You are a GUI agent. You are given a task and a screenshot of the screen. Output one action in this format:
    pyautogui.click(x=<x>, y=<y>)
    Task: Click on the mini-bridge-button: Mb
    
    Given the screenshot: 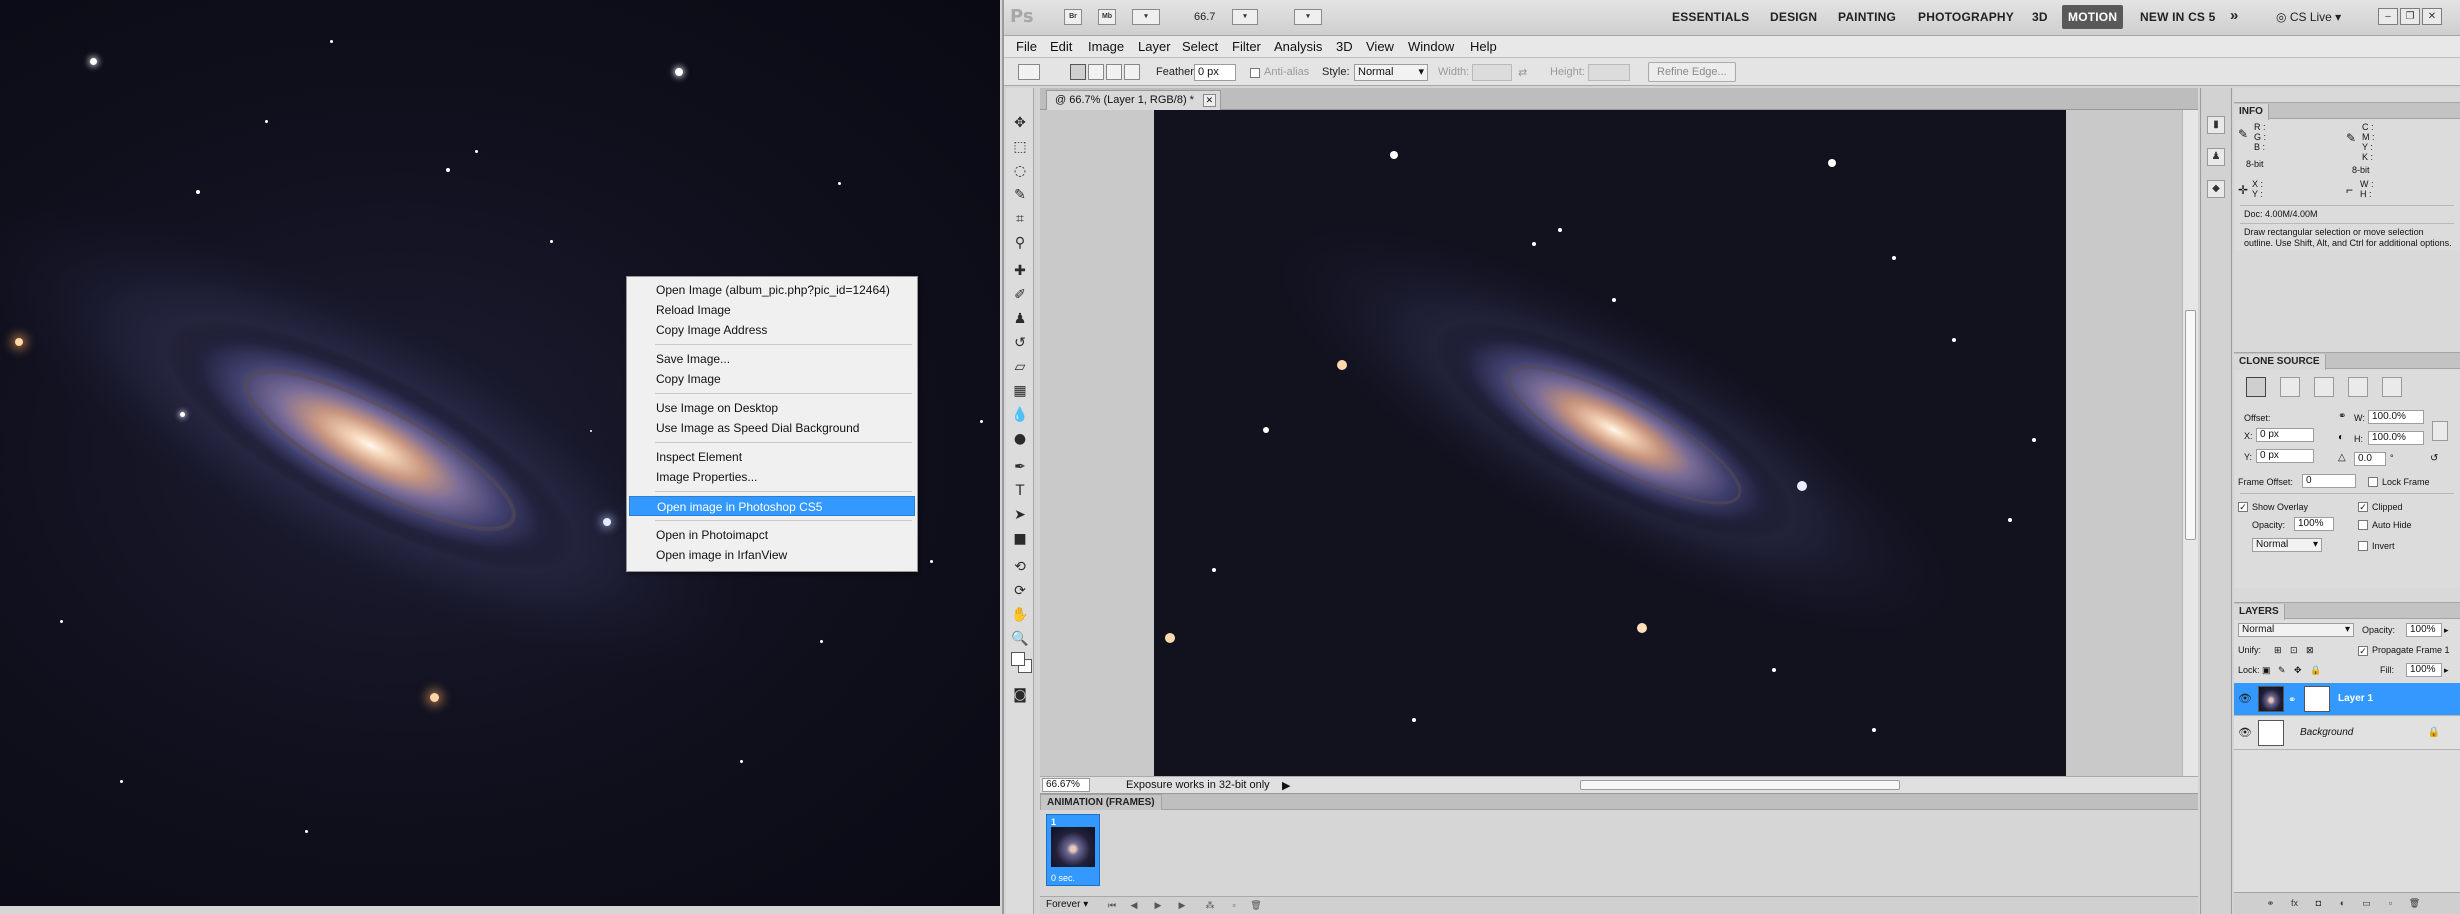 What is the action you would take?
    pyautogui.click(x=1107, y=17)
    